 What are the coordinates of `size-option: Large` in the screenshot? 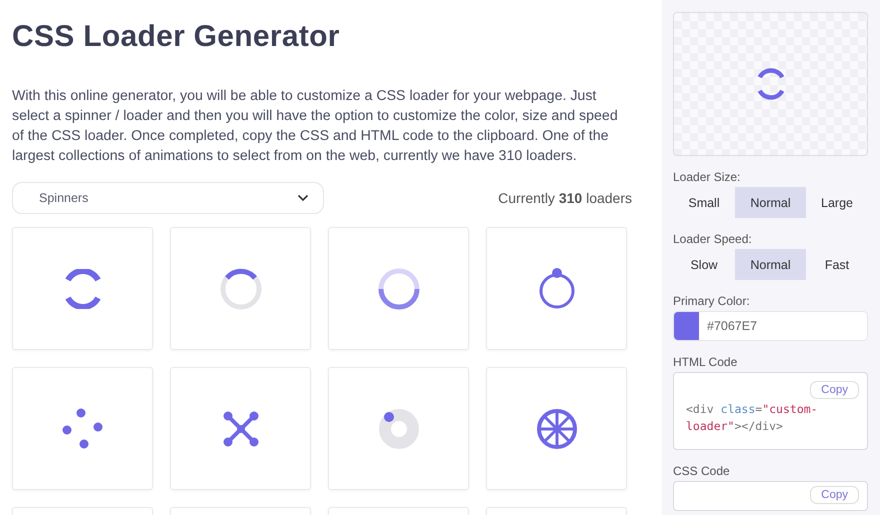 It's located at (837, 202).